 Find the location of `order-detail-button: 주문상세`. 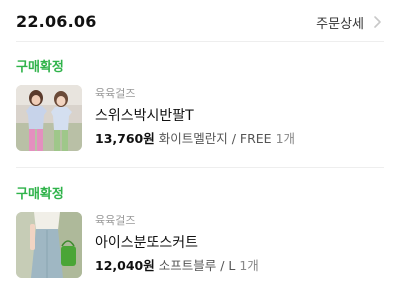

order-detail-button: 주문상세 is located at coordinates (350, 22).